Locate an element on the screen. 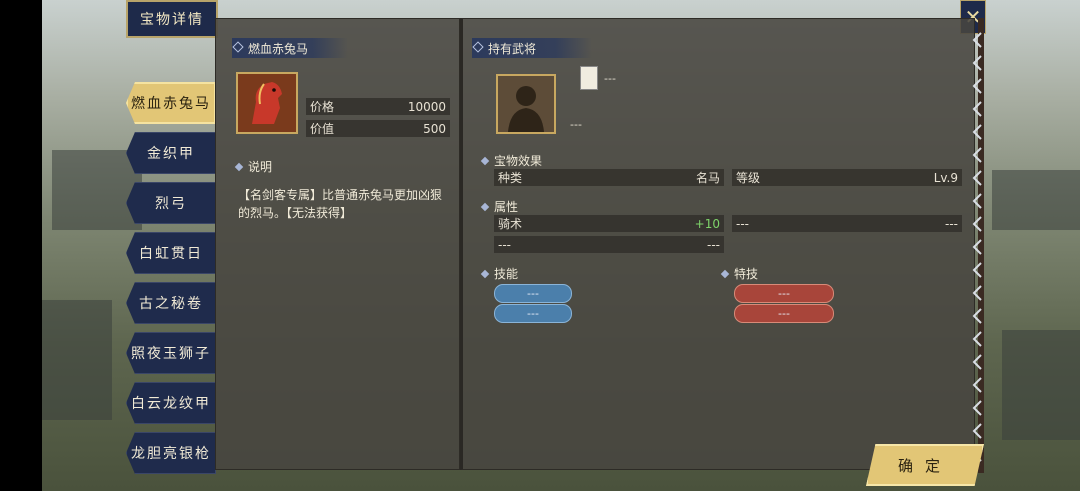 This screenshot has height=491, width=1080. specials-label: 特技 is located at coordinates (739, 273).